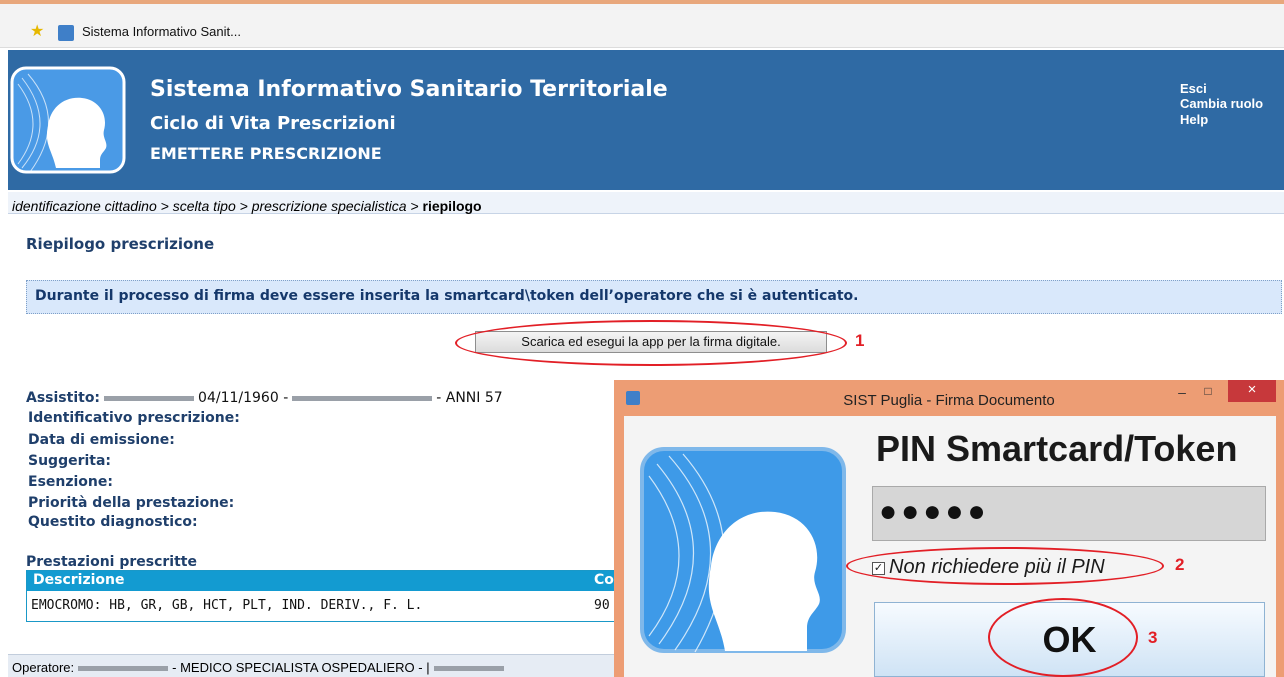  What do you see at coordinates (37, 32) in the screenshot?
I see `favorites-star-icon: ★` at bounding box center [37, 32].